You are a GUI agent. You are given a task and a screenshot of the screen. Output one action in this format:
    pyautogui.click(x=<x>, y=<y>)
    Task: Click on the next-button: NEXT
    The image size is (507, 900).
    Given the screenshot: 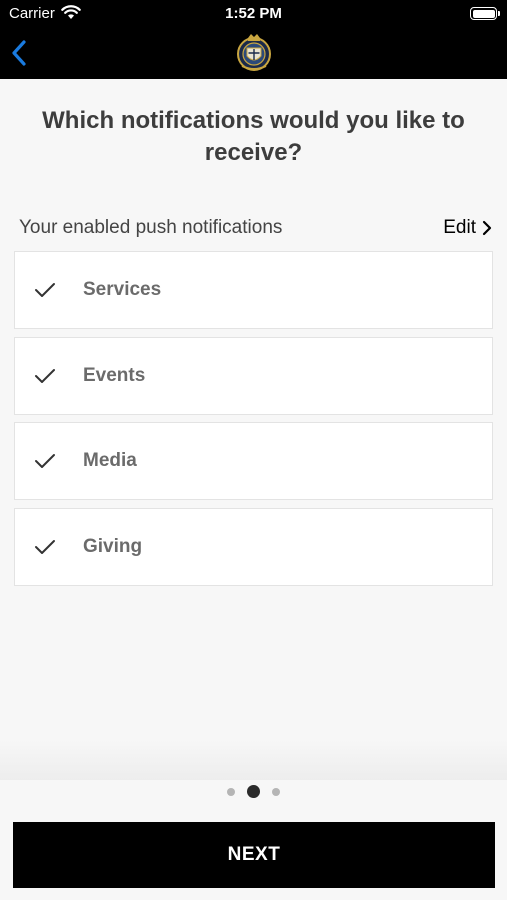 What is the action you would take?
    pyautogui.click(x=254, y=855)
    